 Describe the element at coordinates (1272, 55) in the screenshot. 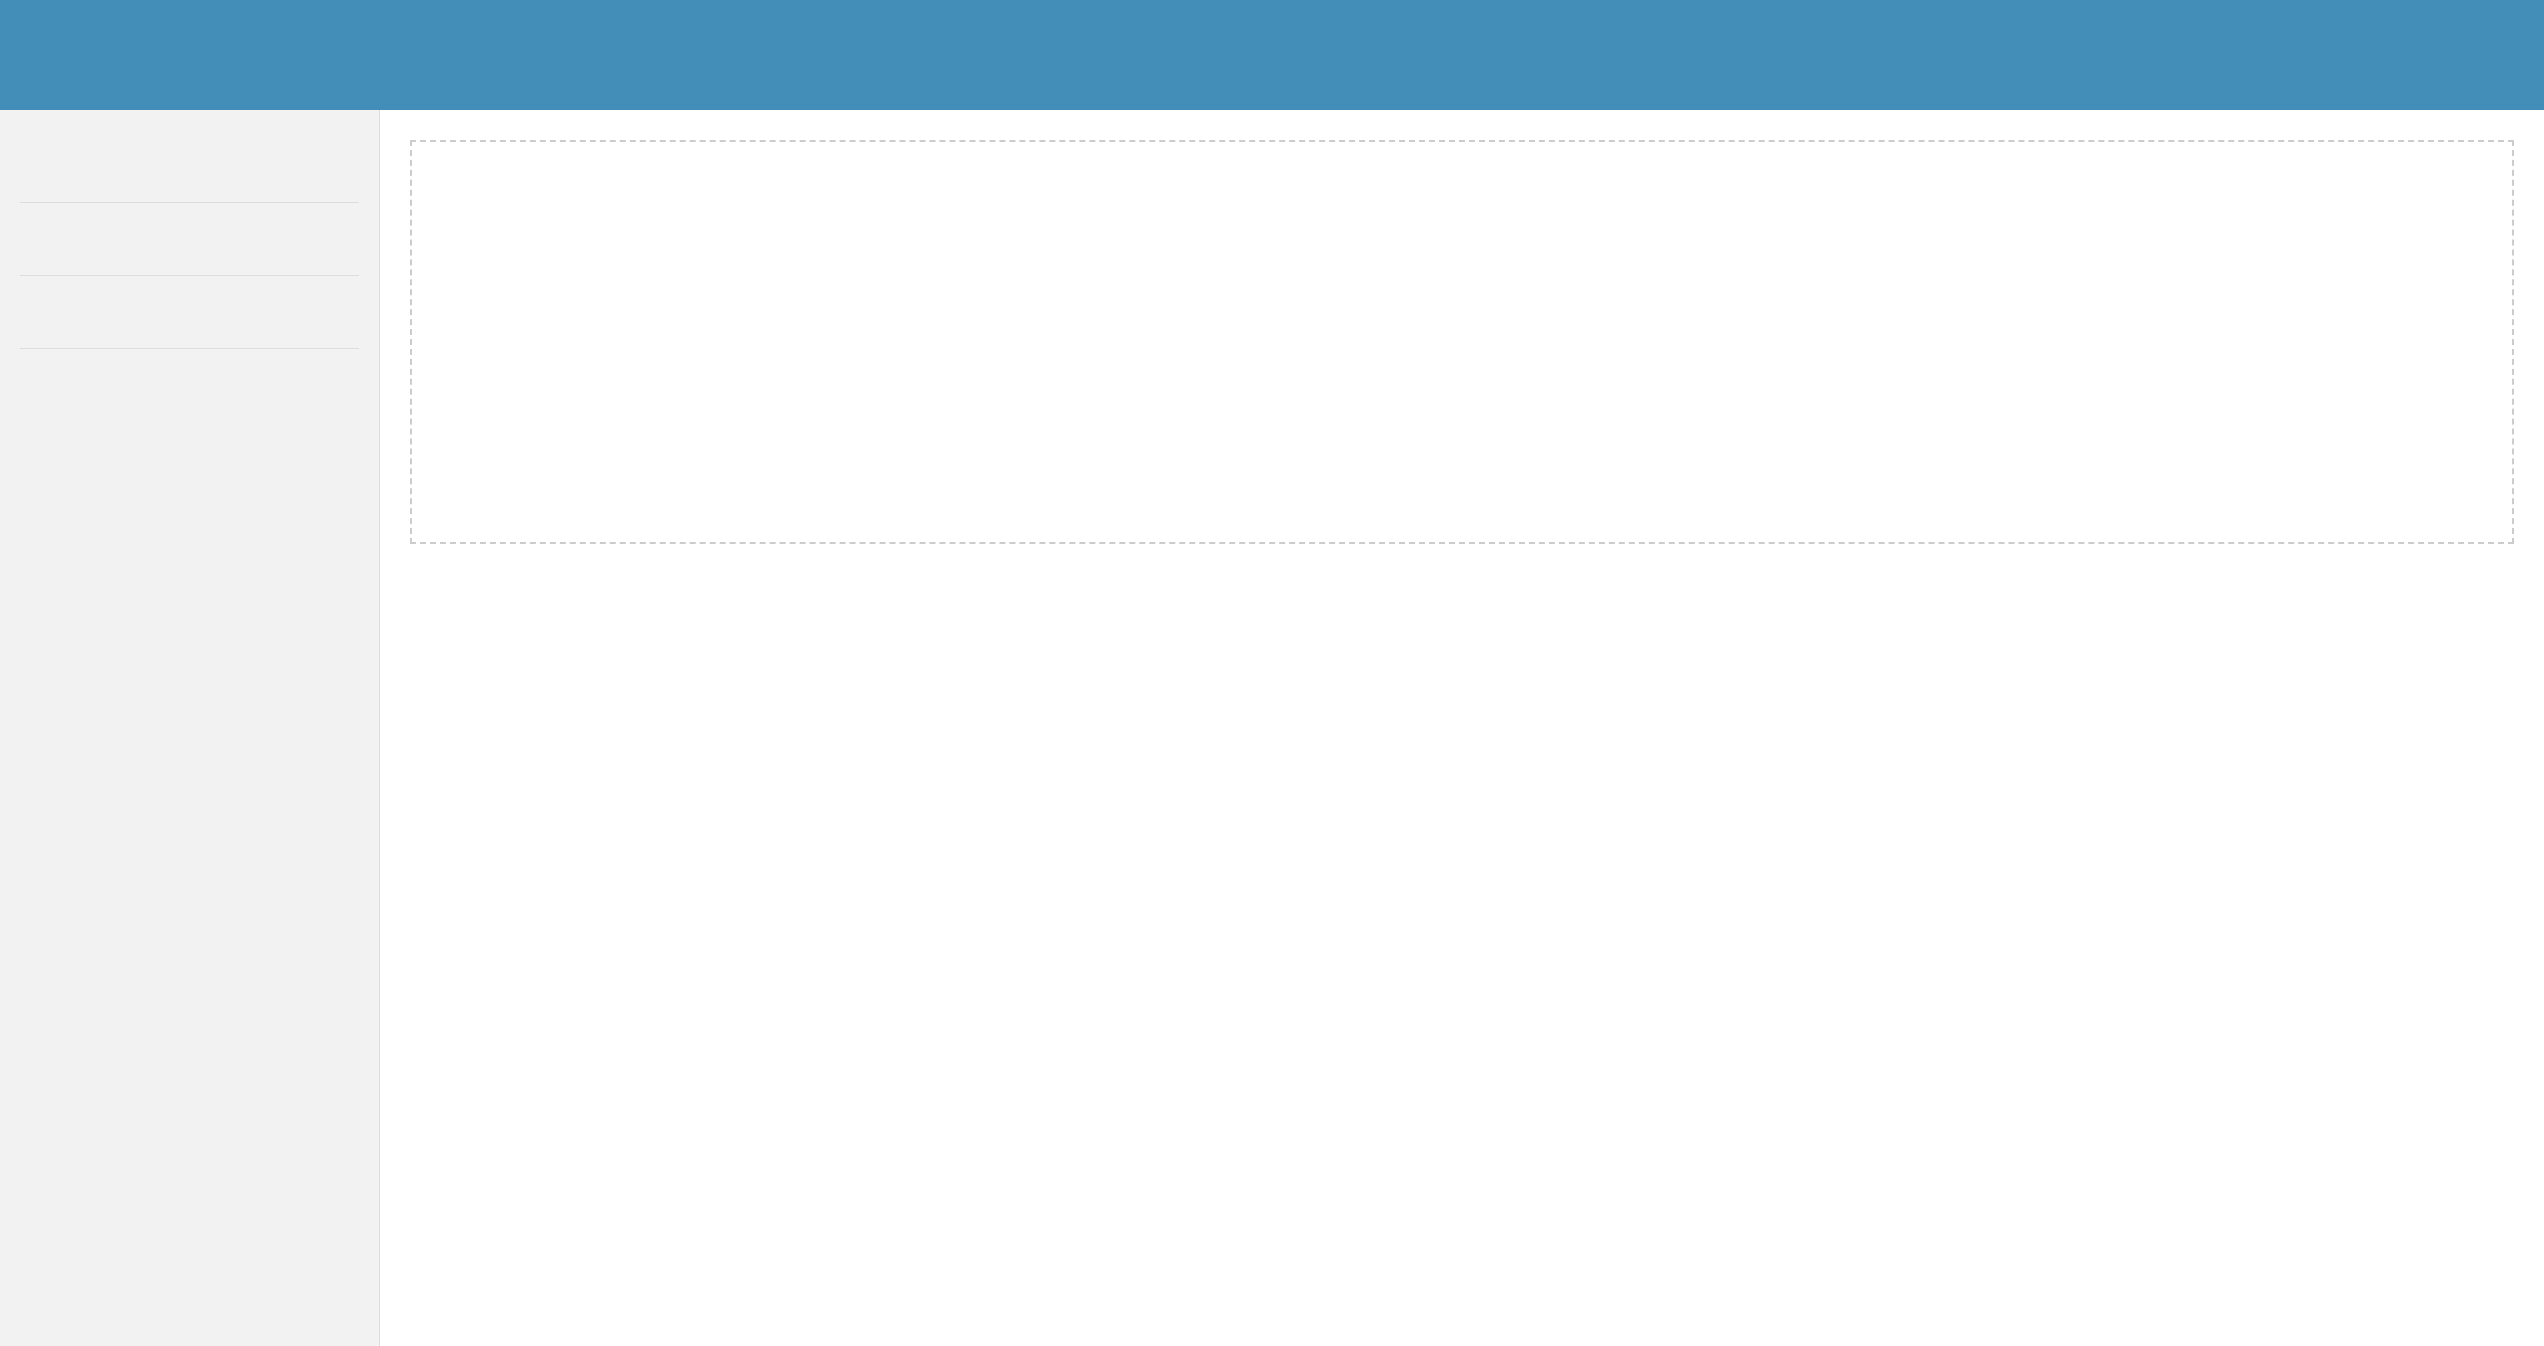

I see `app-header` at that location.